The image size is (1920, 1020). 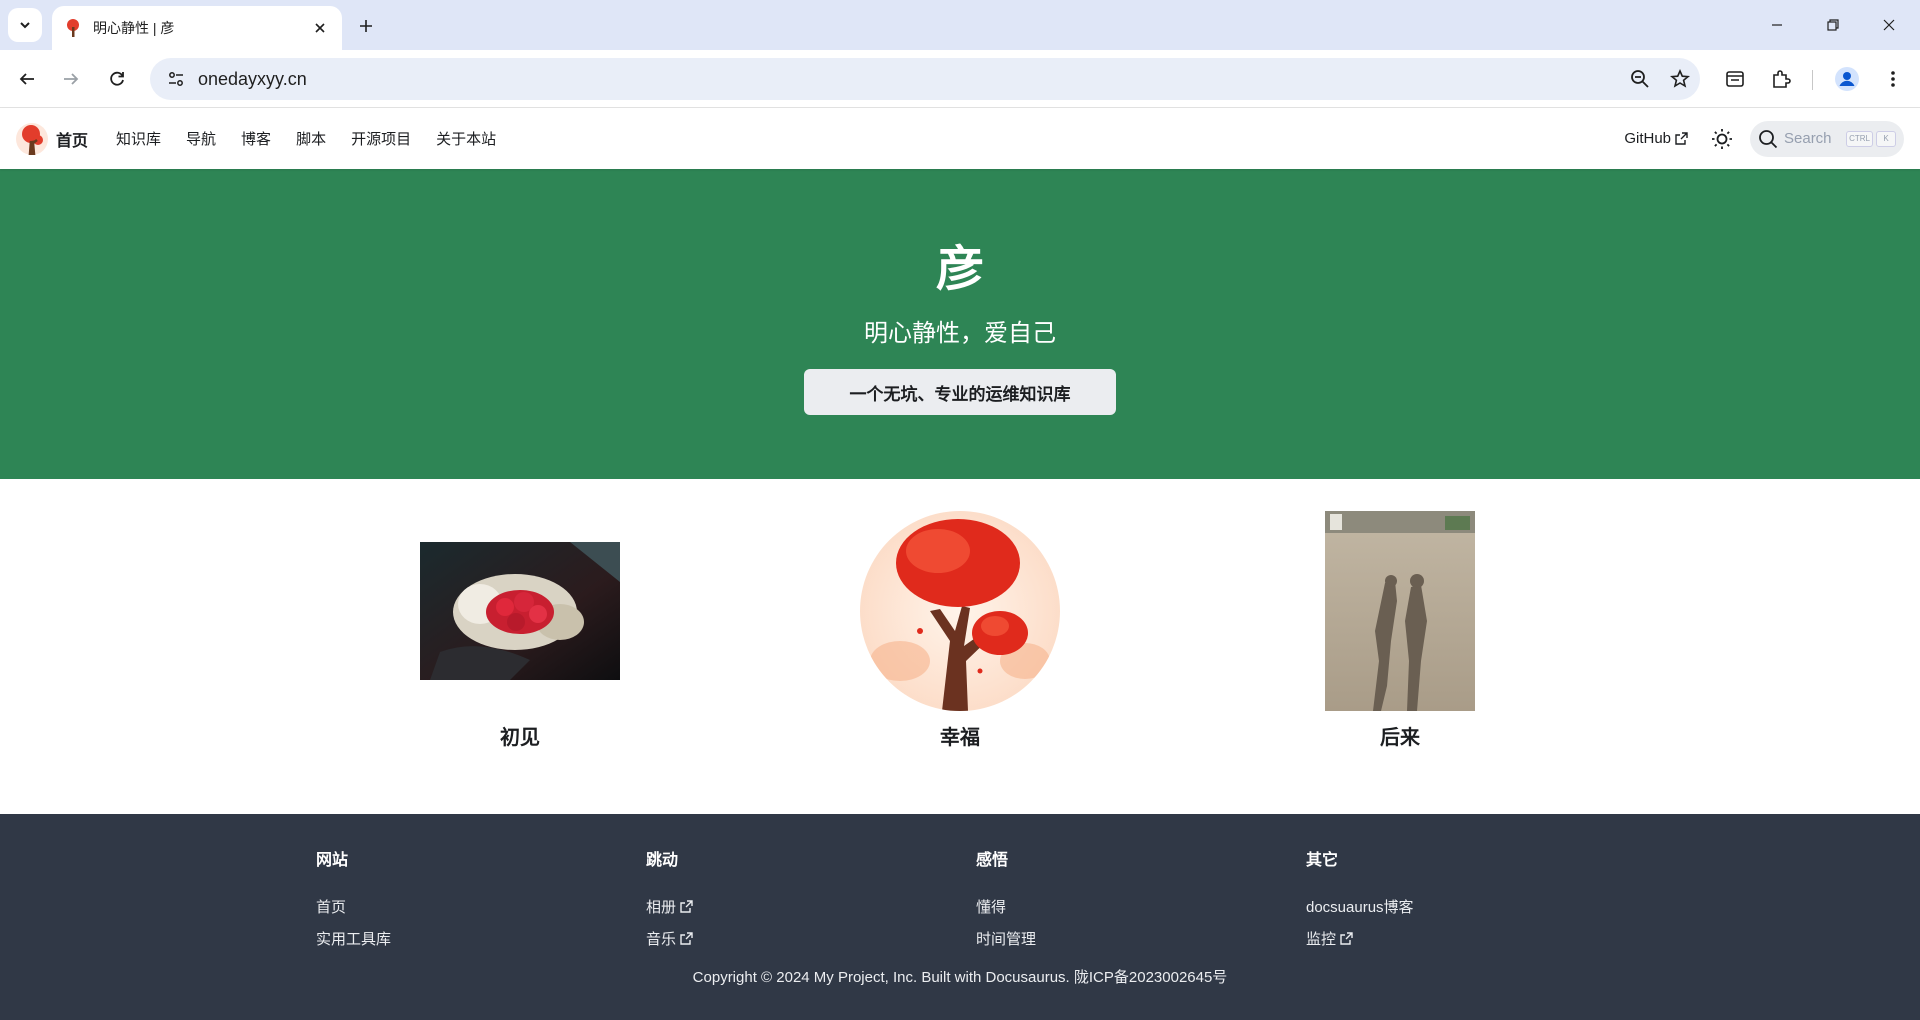 What do you see at coordinates (381, 138) in the screenshot?
I see `nav-item-open-source: 开源项目` at bounding box center [381, 138].